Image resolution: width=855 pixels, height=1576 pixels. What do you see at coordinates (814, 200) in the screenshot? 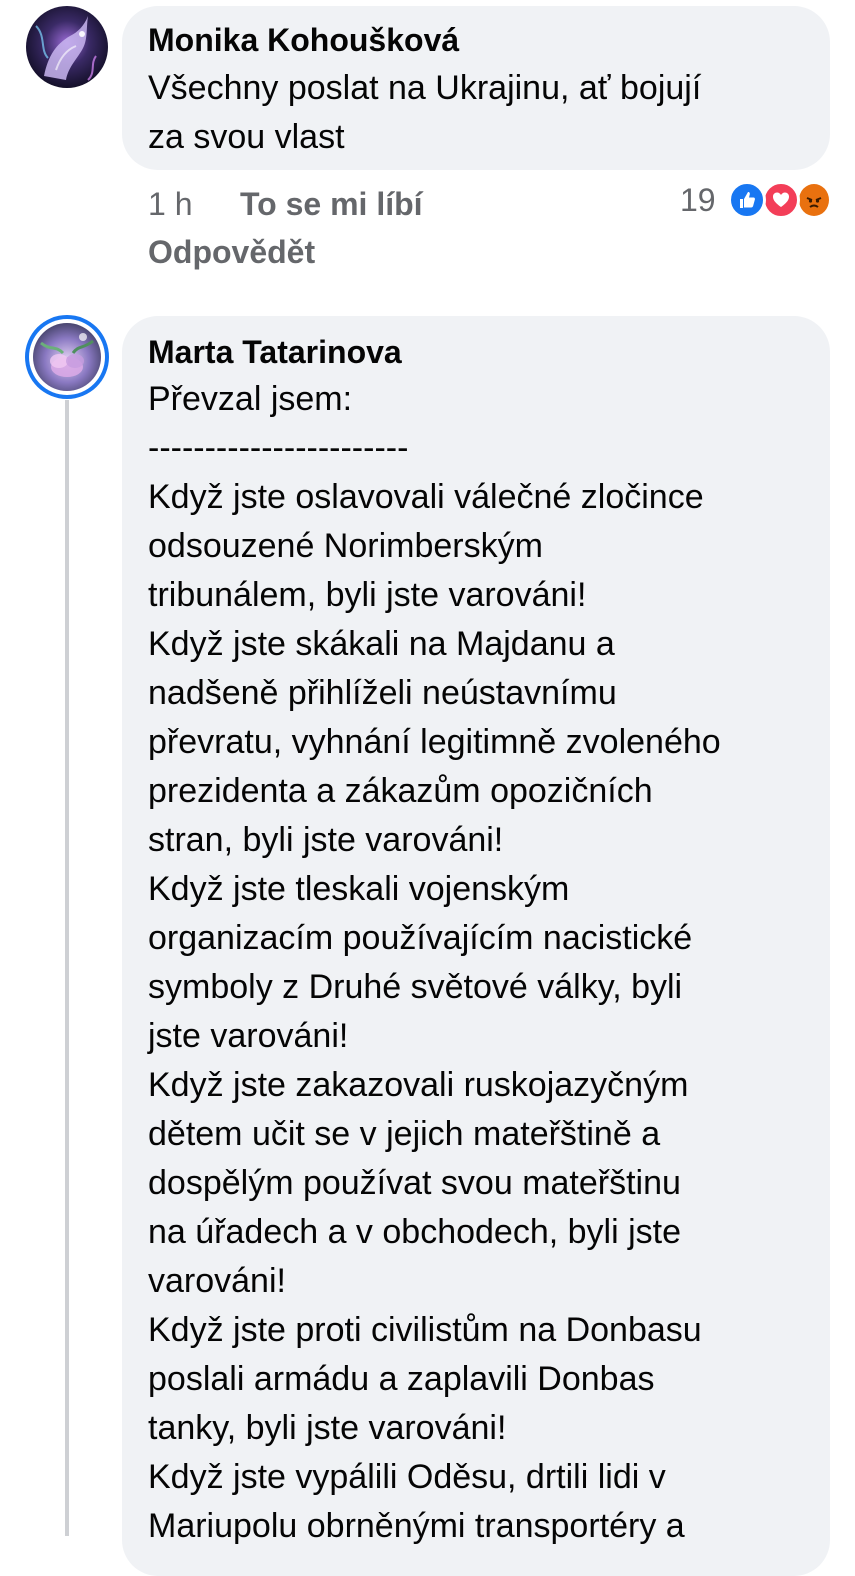
I see `angry-icon` at bounding box center [814, 200].